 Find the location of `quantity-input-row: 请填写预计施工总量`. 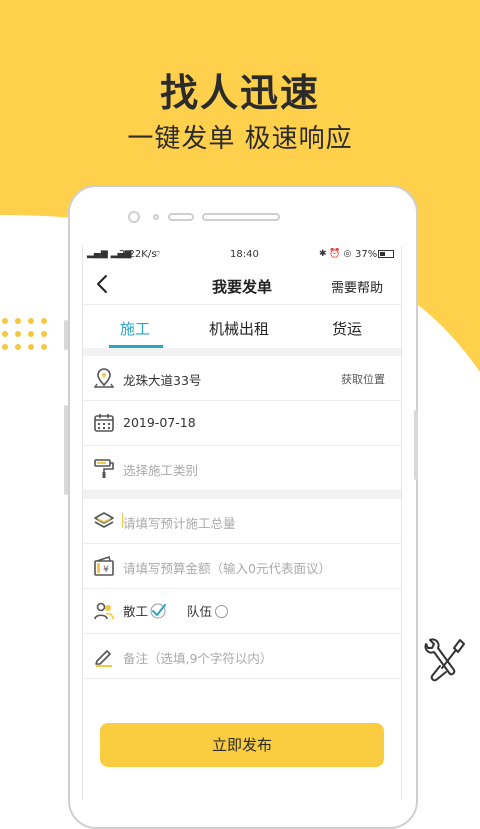

quantity-input-row: 请填写预计施工总量 is located at coordinates (242, 521).